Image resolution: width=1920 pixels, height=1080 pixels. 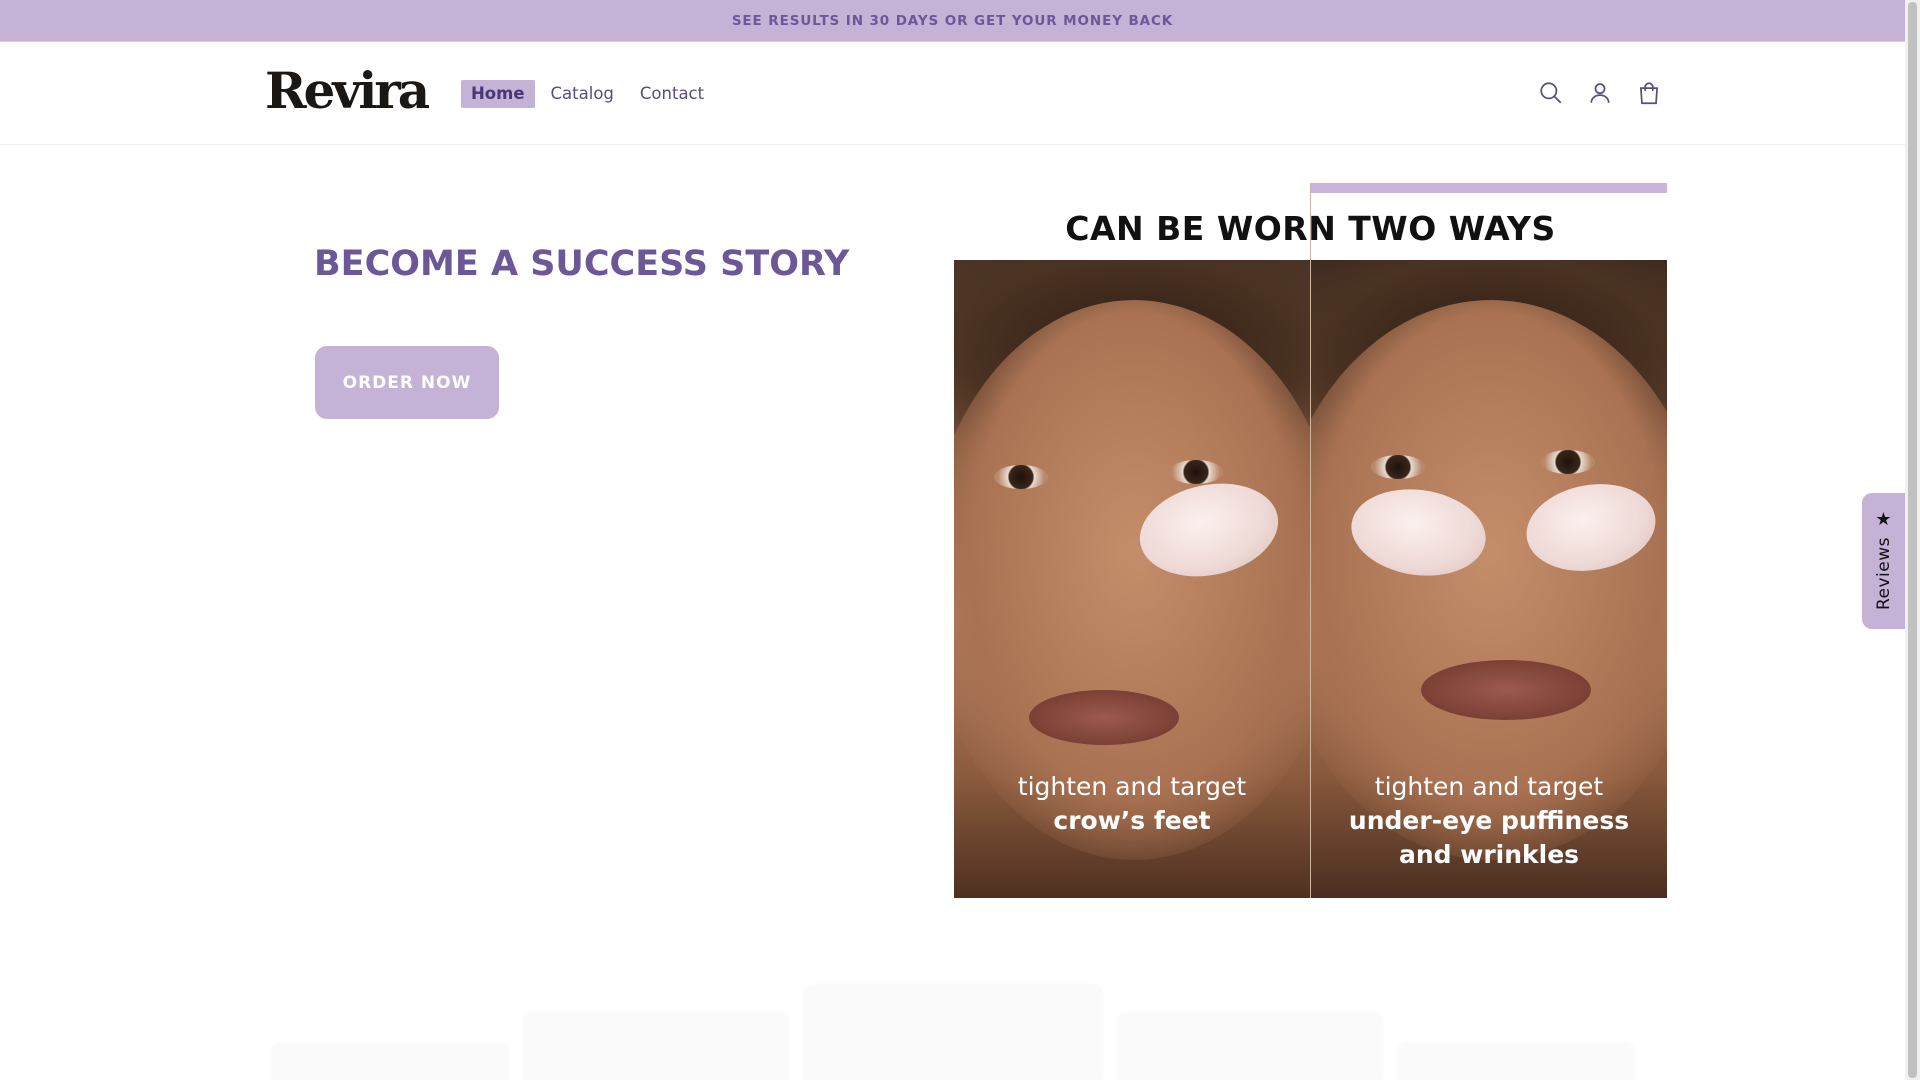 What do you see at coordinates (1883, 574) in the screenshot?
I see `reviews-tab-label: Reviews` at bounding box center [1883, 574].